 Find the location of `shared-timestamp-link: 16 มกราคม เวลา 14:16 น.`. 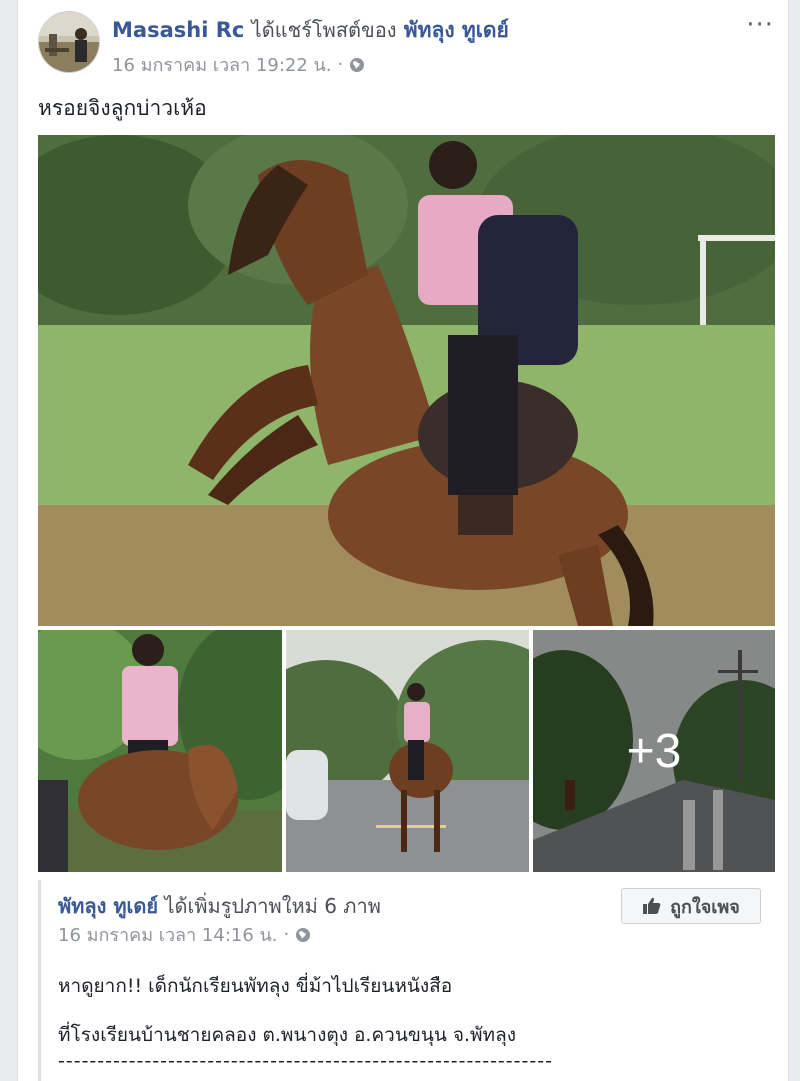

shared-timestamp-link: 16 มกราคม เวลา 14:16 น. is located at coordinates (168, 934).